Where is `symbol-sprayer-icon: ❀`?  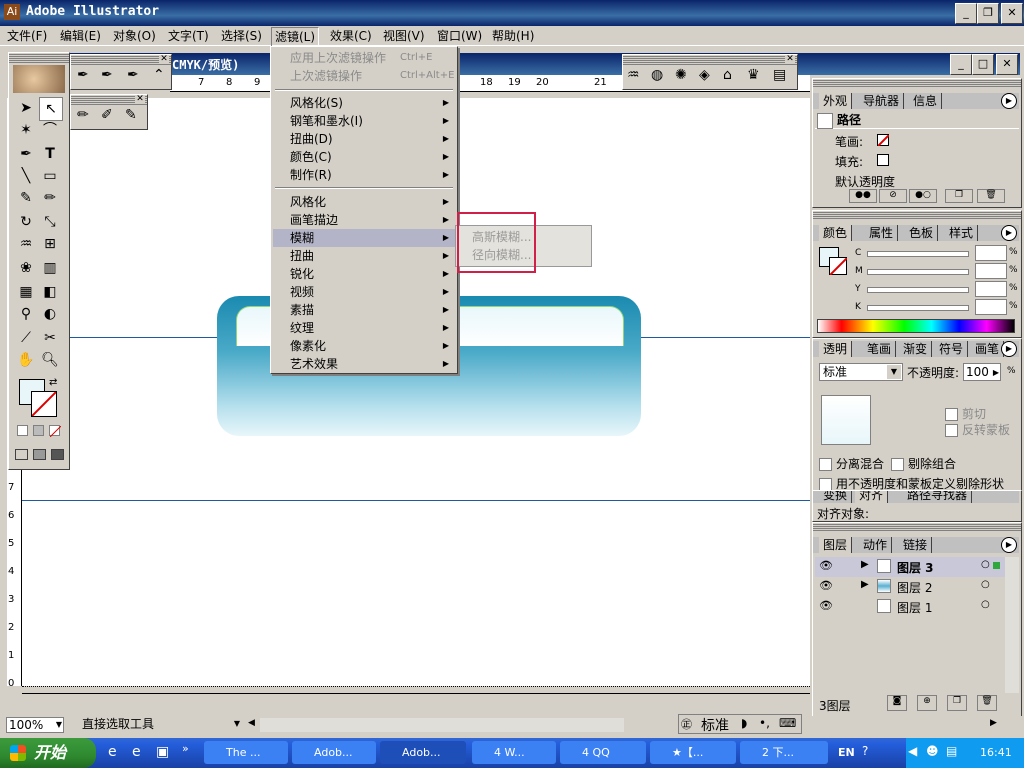 symbol-sprayer-icon: ❀ is located at coordinates (26, 268).